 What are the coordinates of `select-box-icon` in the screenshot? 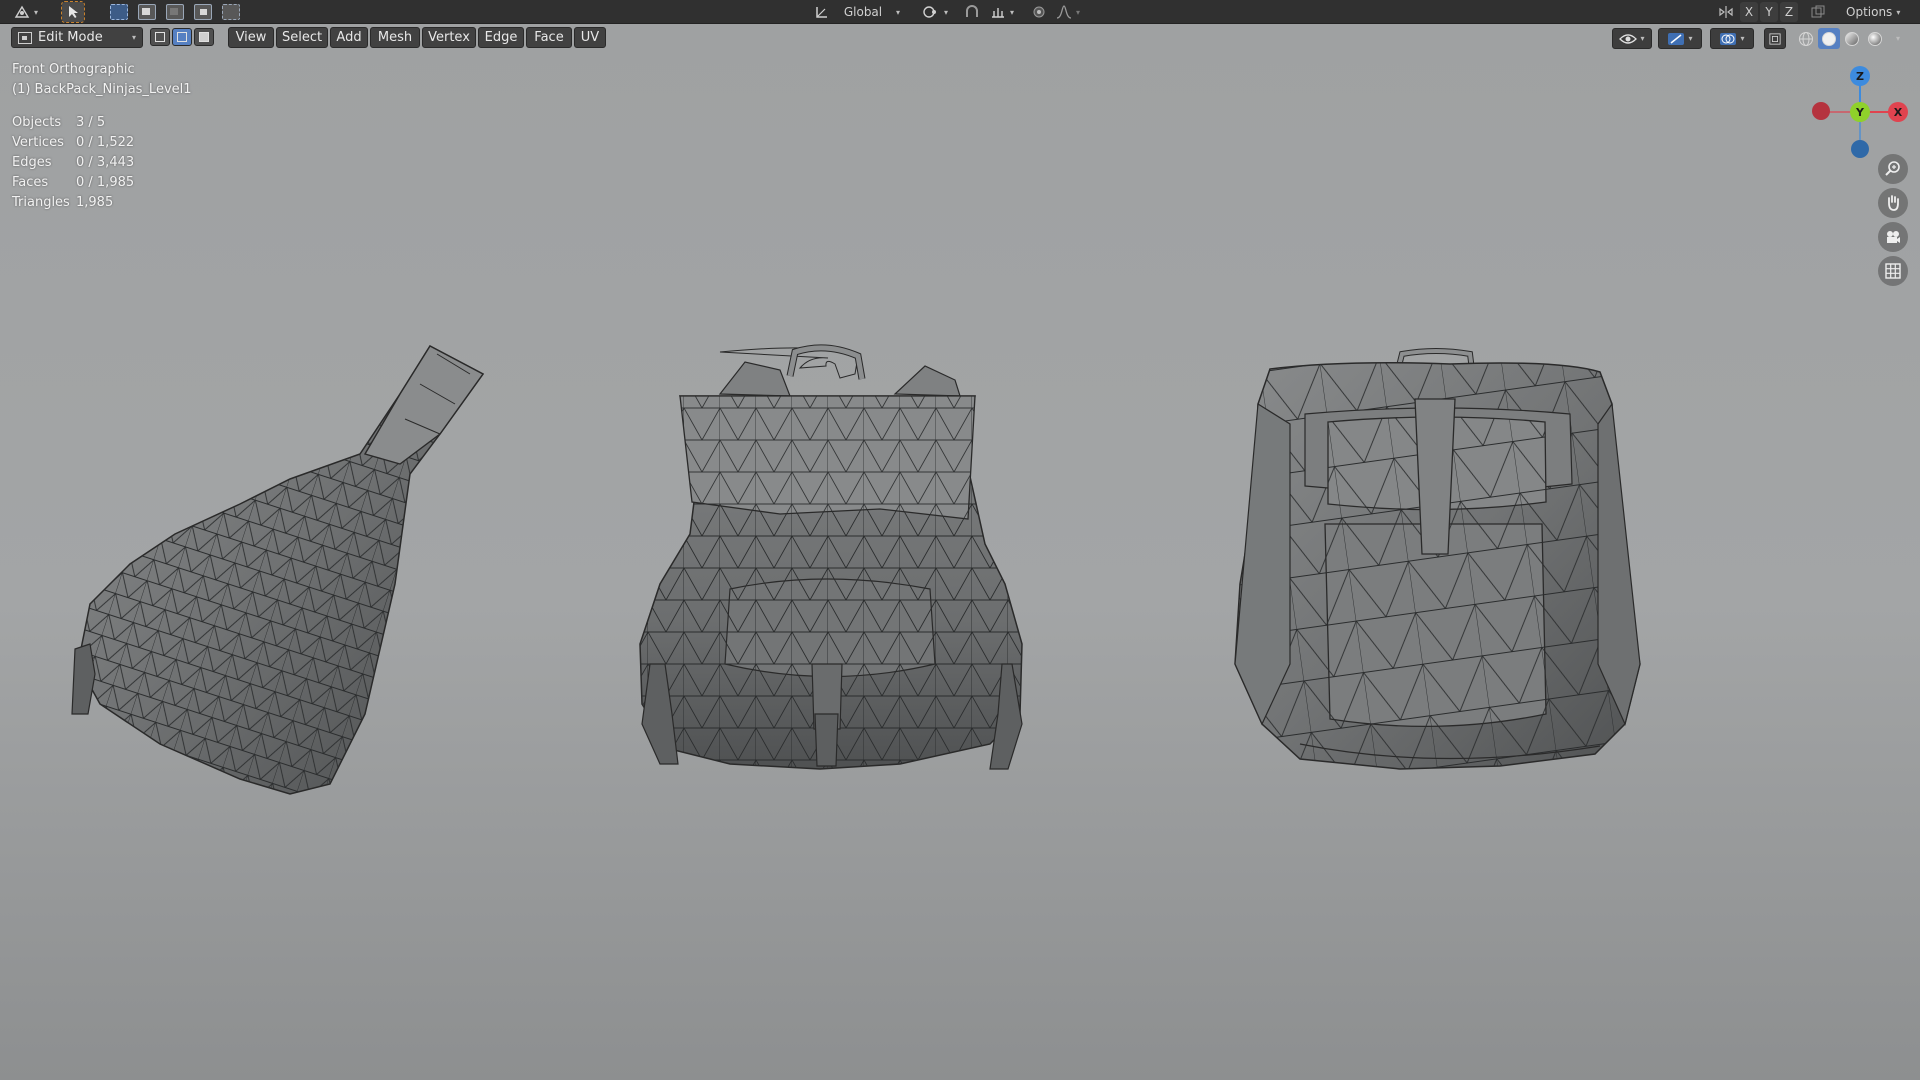 It's located at (119, 12).